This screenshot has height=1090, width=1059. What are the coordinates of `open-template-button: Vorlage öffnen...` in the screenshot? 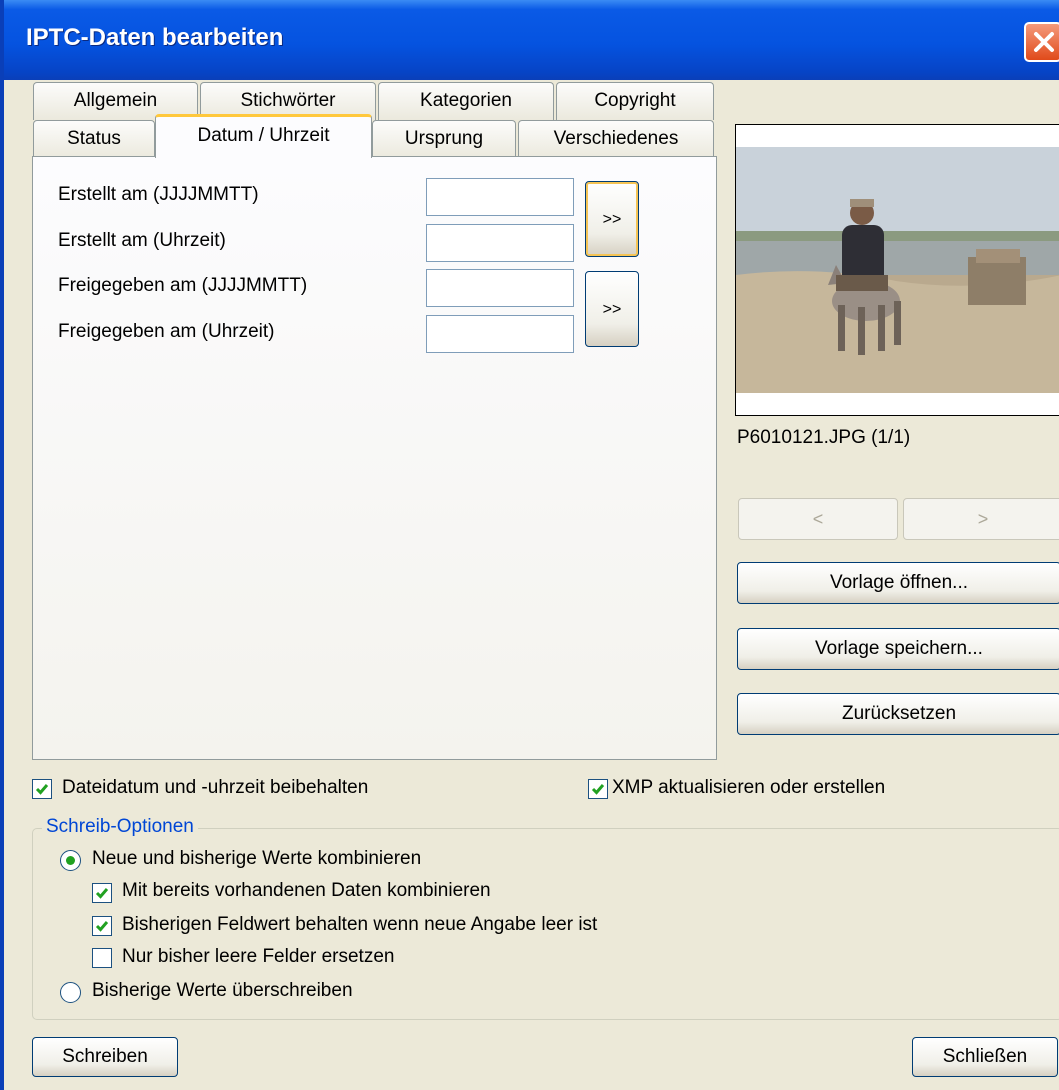 It's located at (898, 583).